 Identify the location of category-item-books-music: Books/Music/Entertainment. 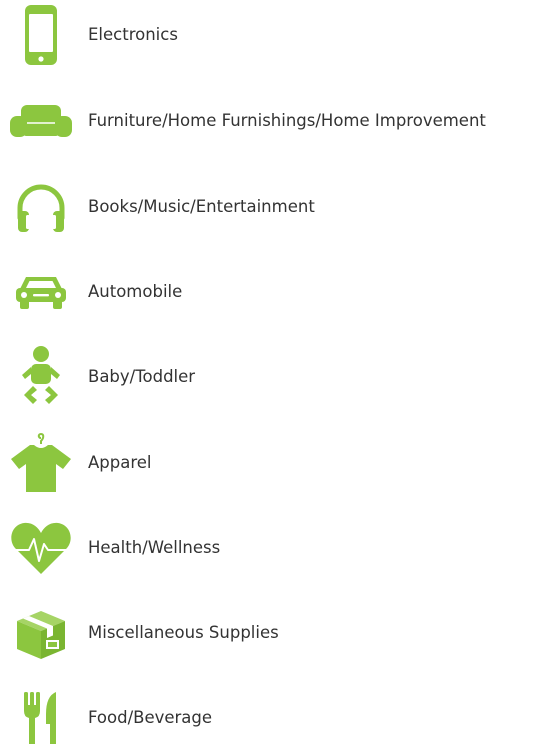
(279, 207).